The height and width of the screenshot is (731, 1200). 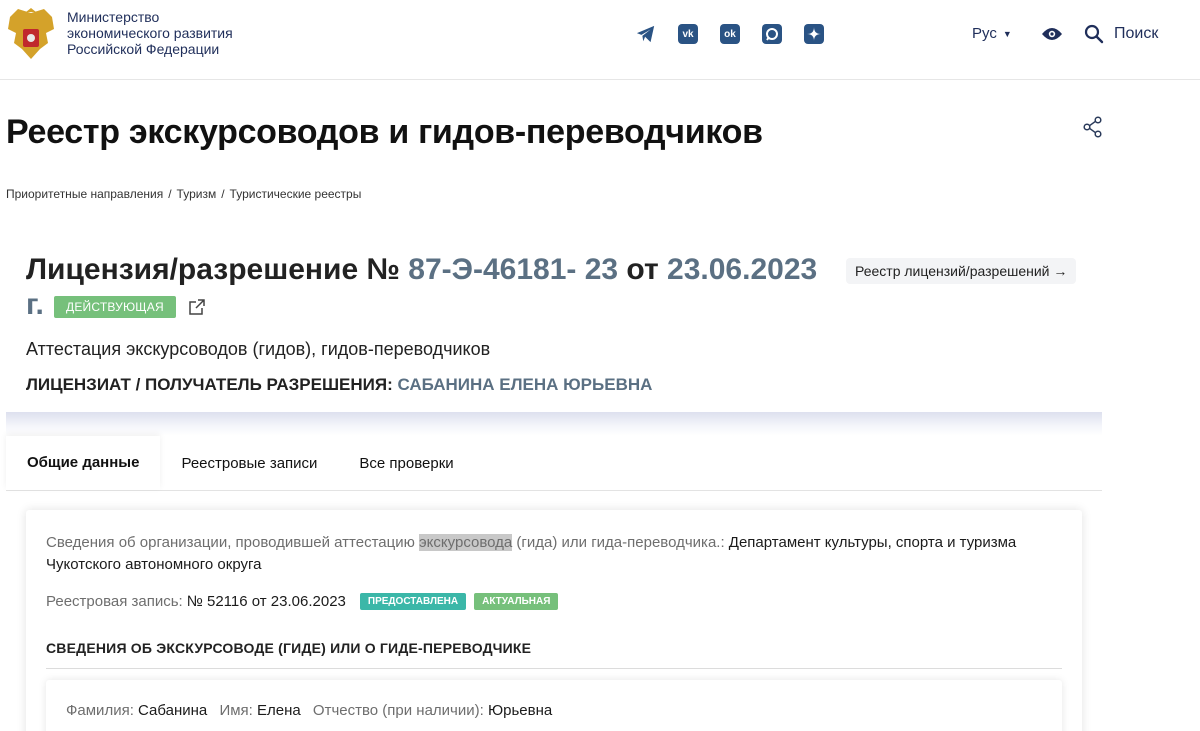 I want to click on surname-value: Сабанина, so click(x=173, y=710).